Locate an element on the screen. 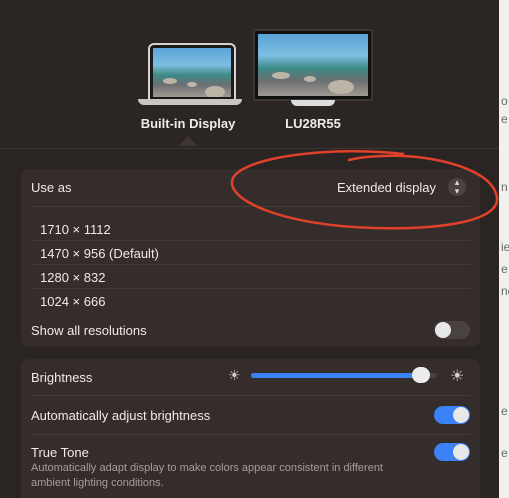 The image size is (509, 498). use-as-row: Use as Extended display ▴ ▾ is located at coordinates (250, 187).